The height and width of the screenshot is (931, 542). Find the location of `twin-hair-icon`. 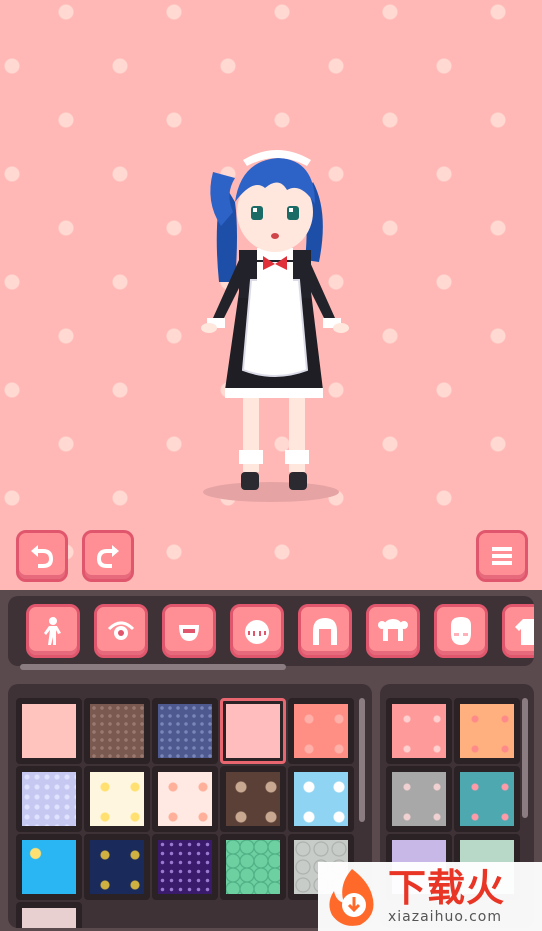

twin-hair-icon is located at coordinates (393, 630).